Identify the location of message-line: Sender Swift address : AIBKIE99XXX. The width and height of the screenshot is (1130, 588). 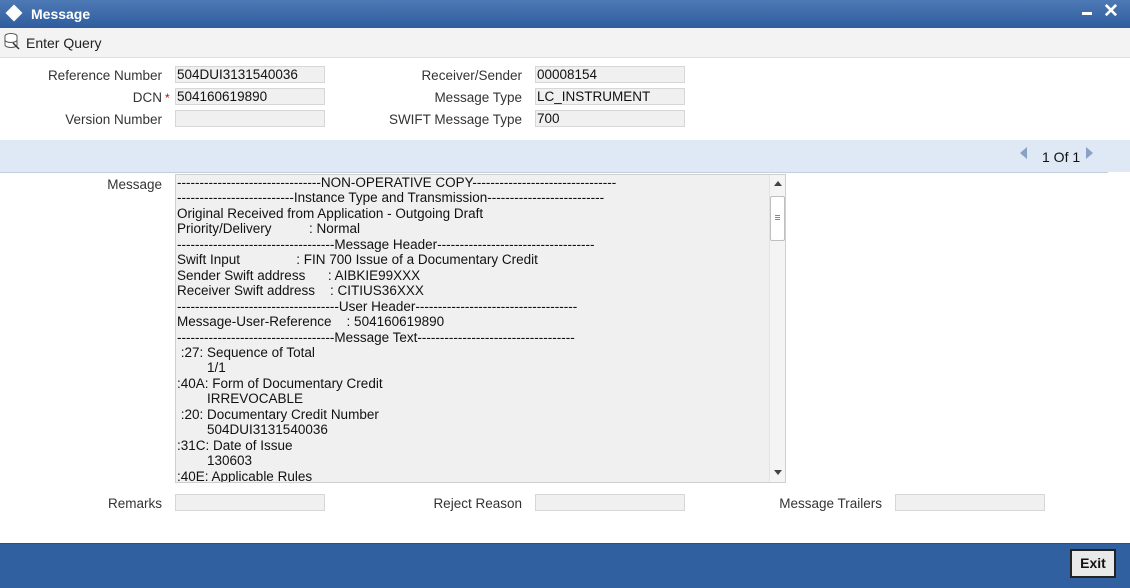
(299, 275).